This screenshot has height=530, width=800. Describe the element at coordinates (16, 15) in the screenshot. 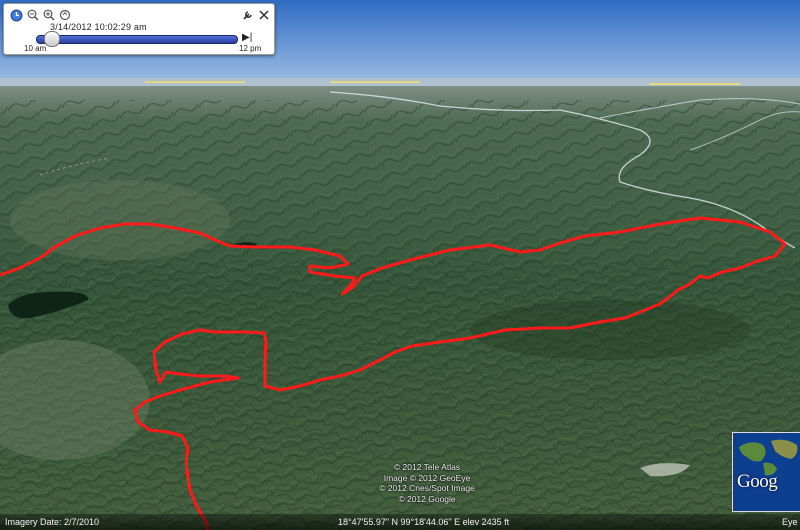

I see `clock-icon` at that location.